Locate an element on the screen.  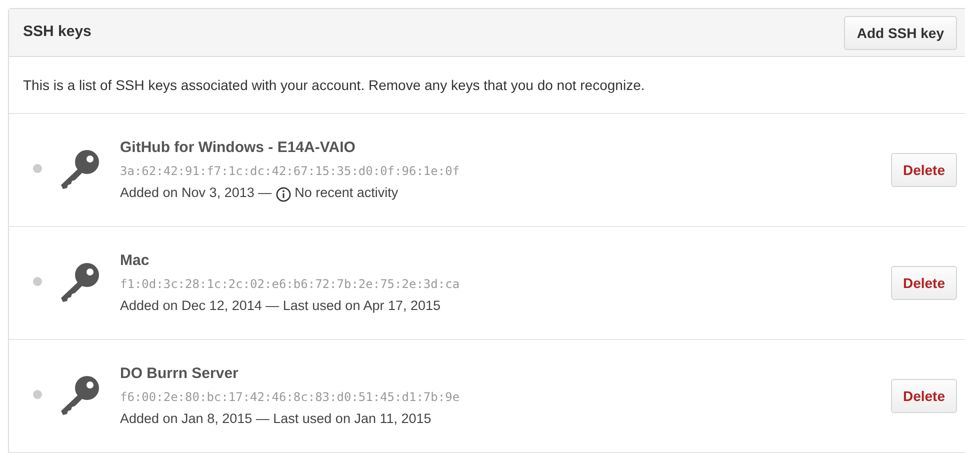
key-name: DO Burrn Server is located at coordinates (180, 374).